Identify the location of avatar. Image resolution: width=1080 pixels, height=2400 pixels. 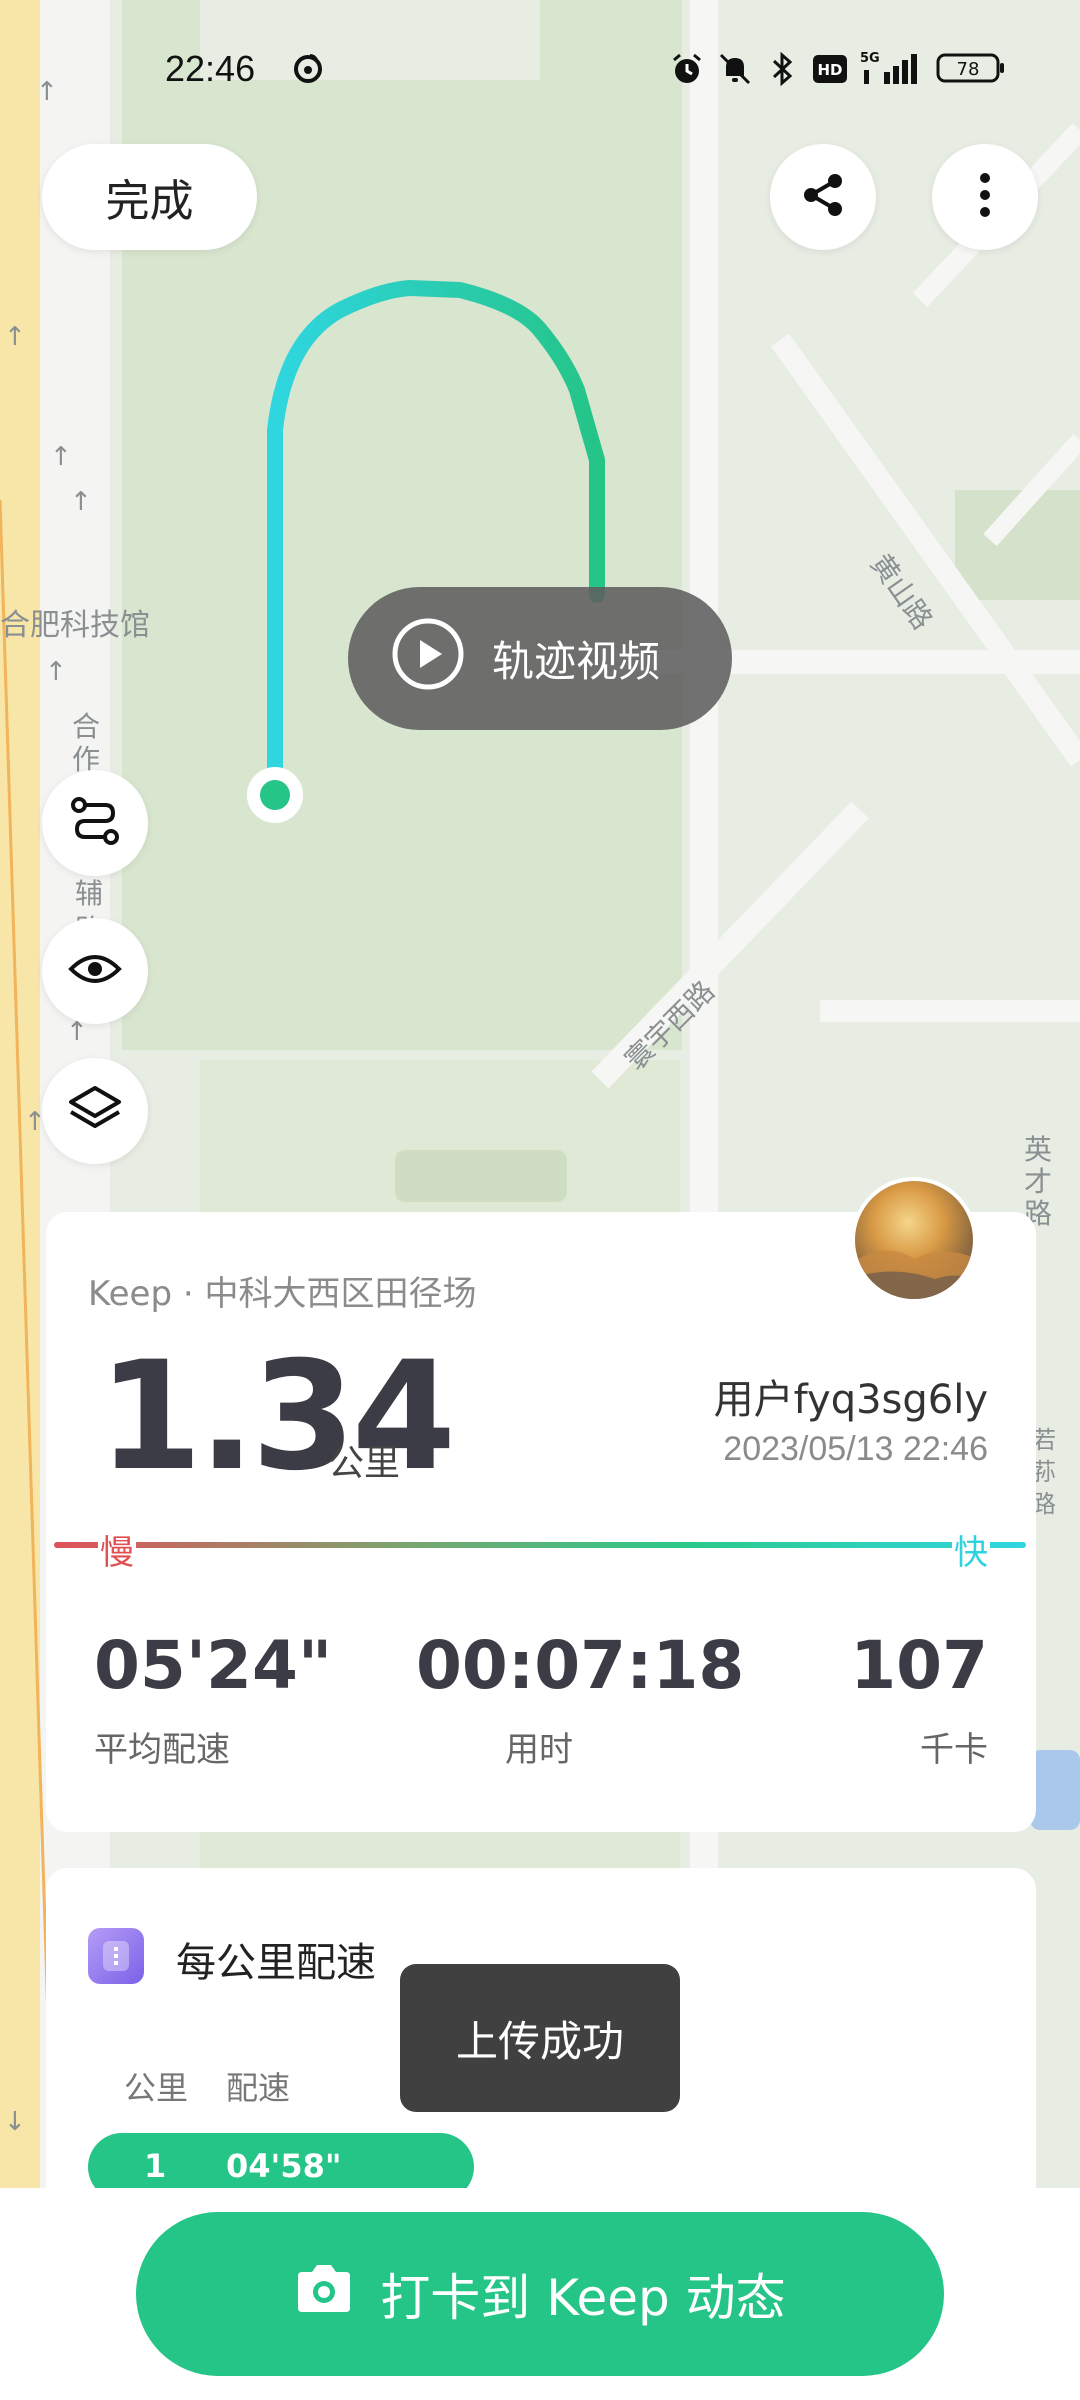
(914, 1240).